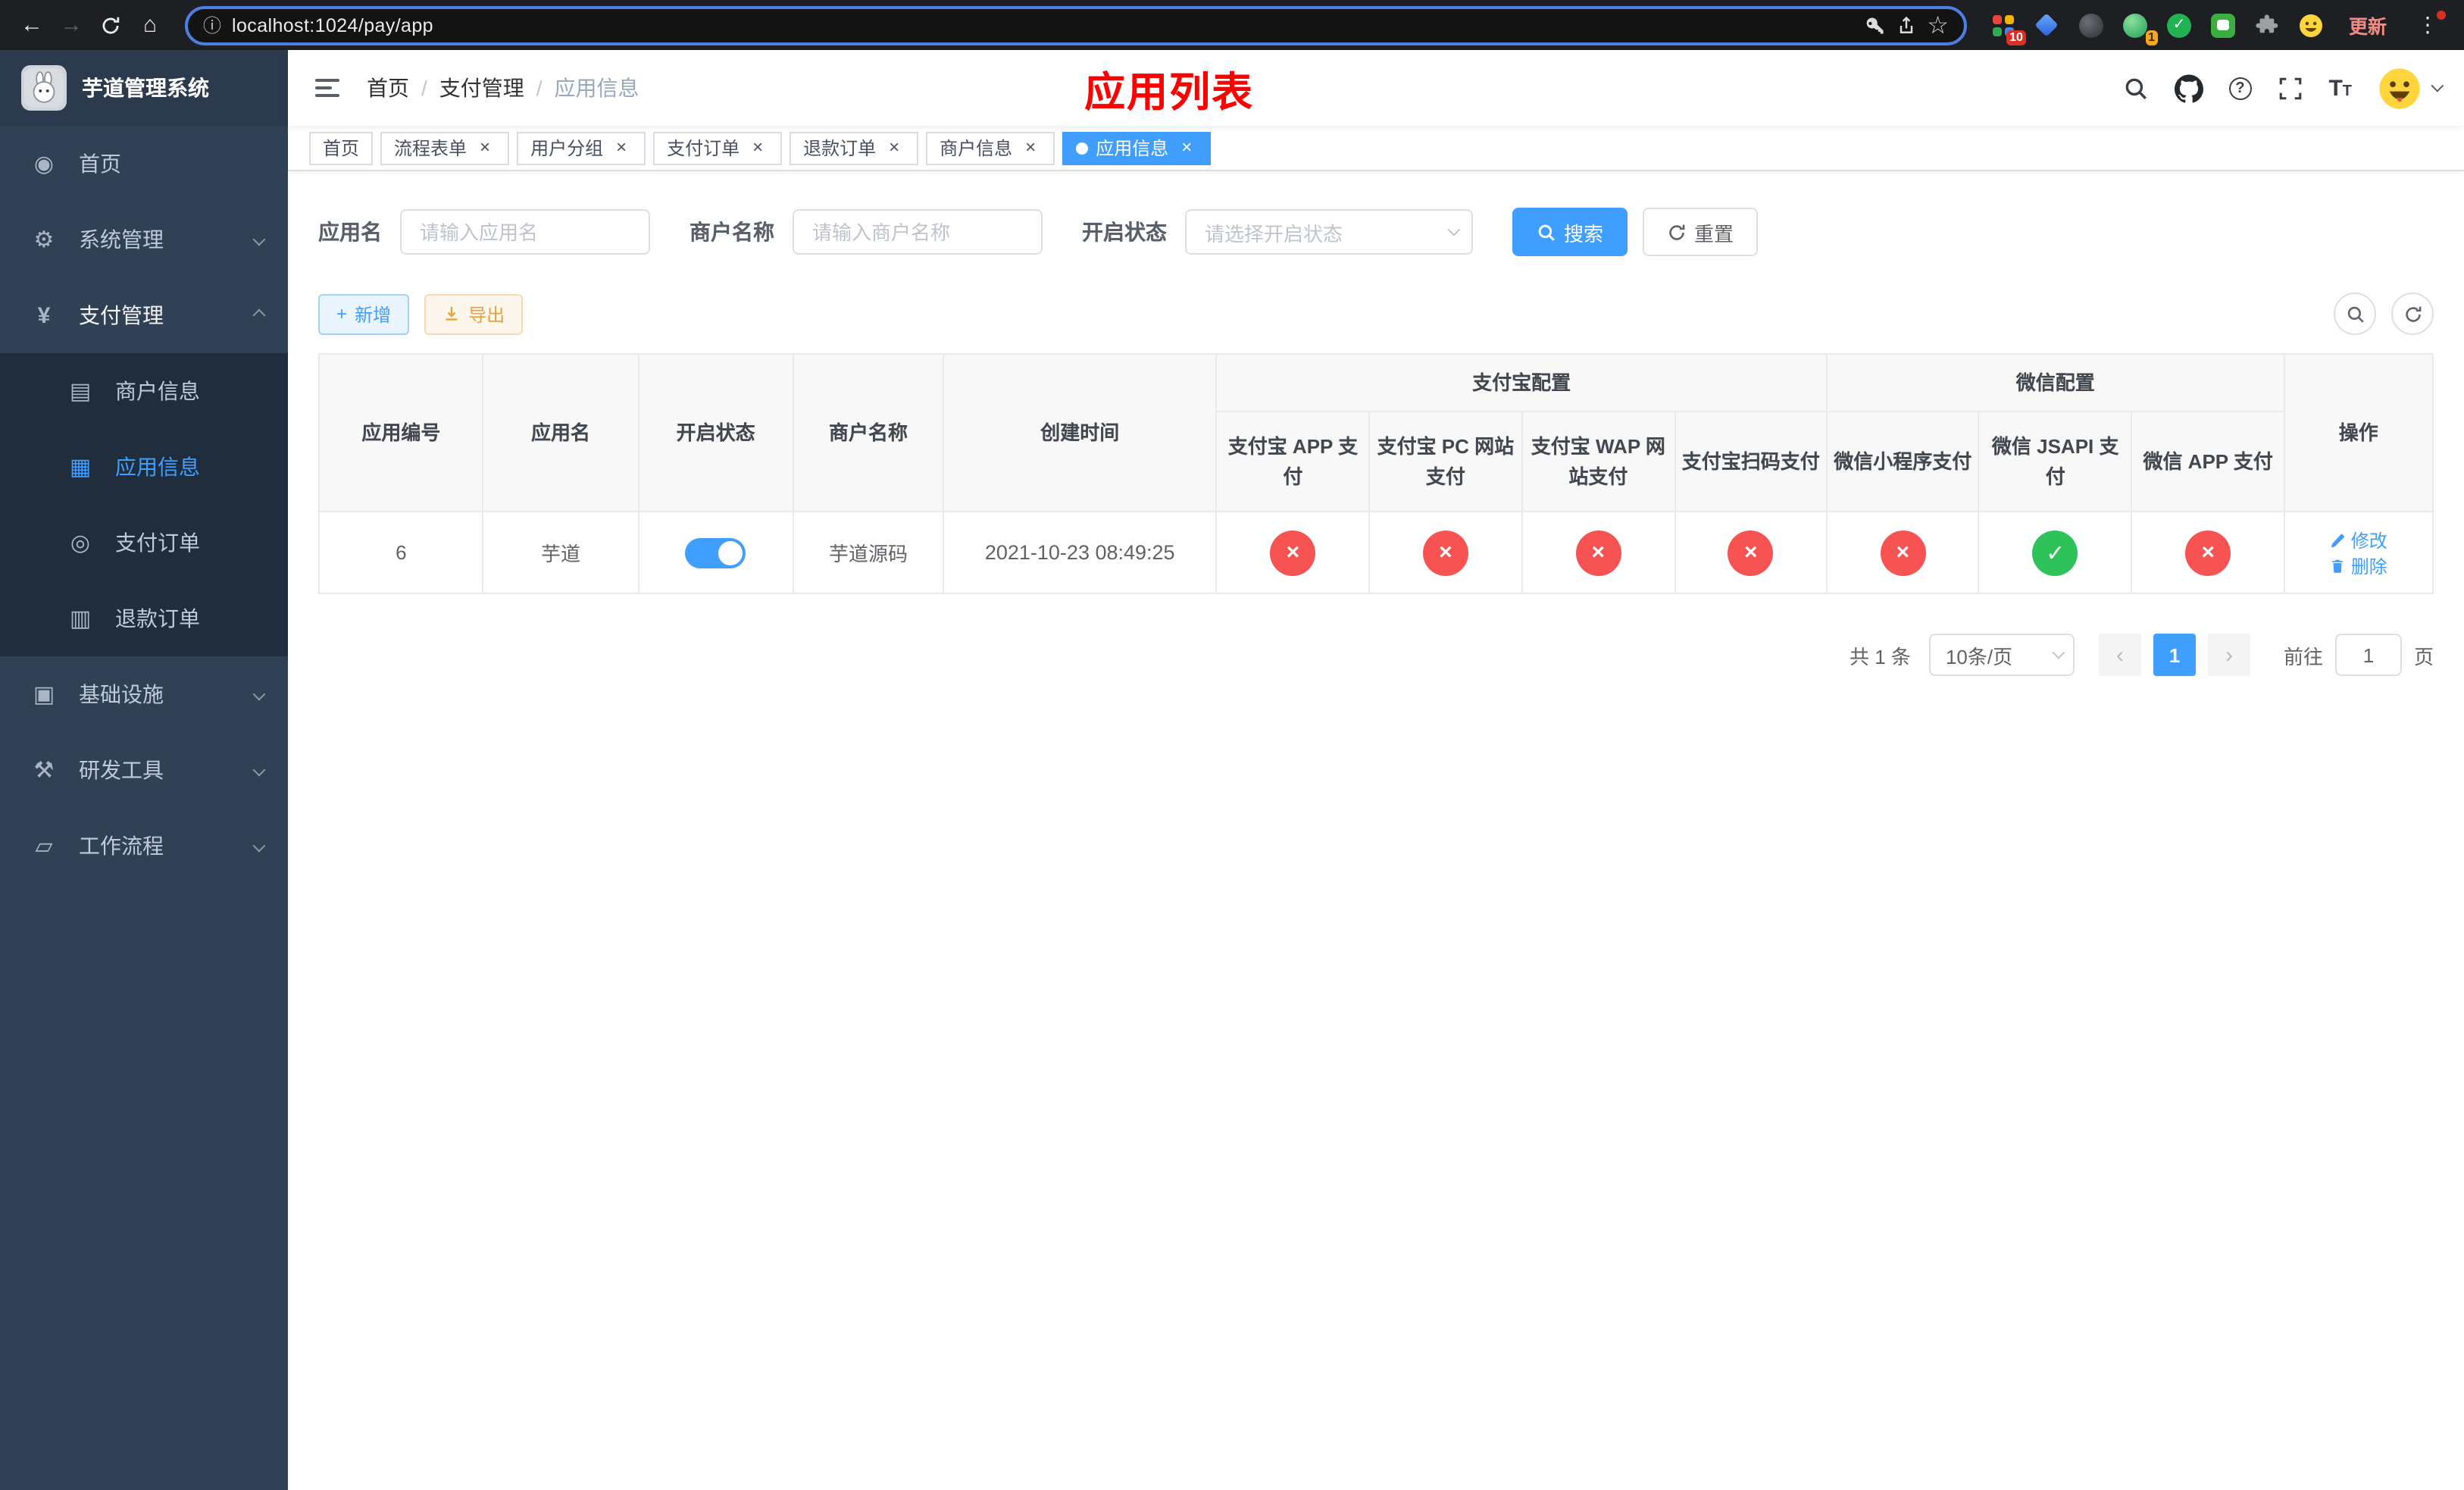 Image resolution: width=2464 pixels, height=1490 pixels. I want to click on sidebar-item-home: ◉ 首页, so click(144, 164).